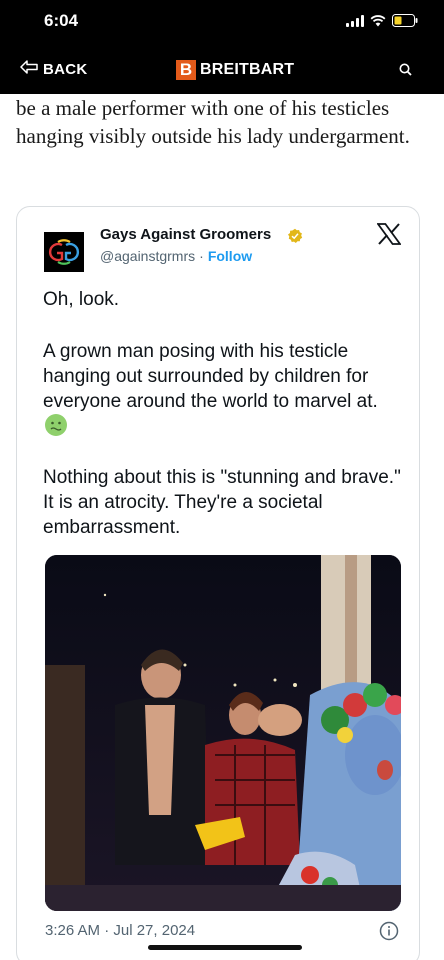  What do you see at coordinates (185, 234) in the screenshot?
I see `author-name: Gays Against Groomers` at bounding box center [185, 234].